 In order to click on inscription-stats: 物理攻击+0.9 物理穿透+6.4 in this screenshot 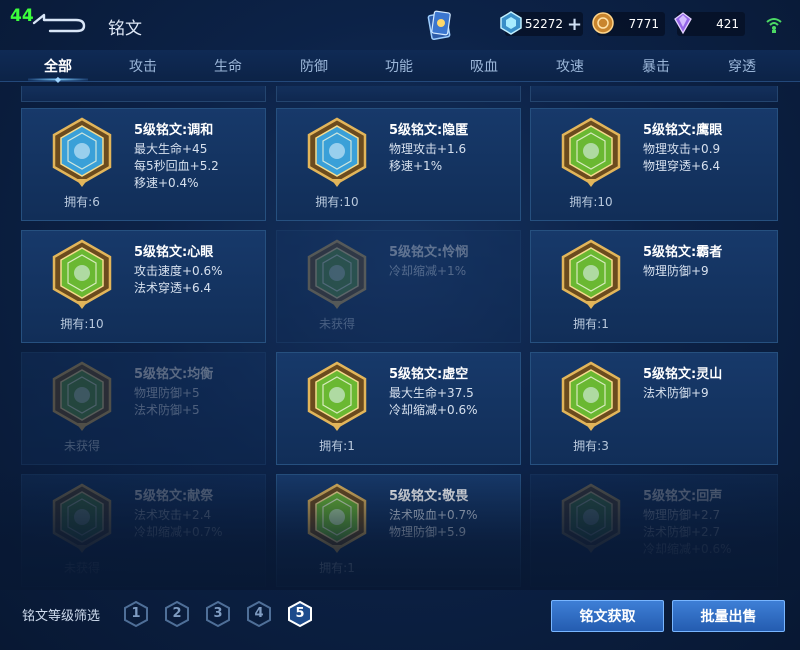, I will do `click(681, 158)`.